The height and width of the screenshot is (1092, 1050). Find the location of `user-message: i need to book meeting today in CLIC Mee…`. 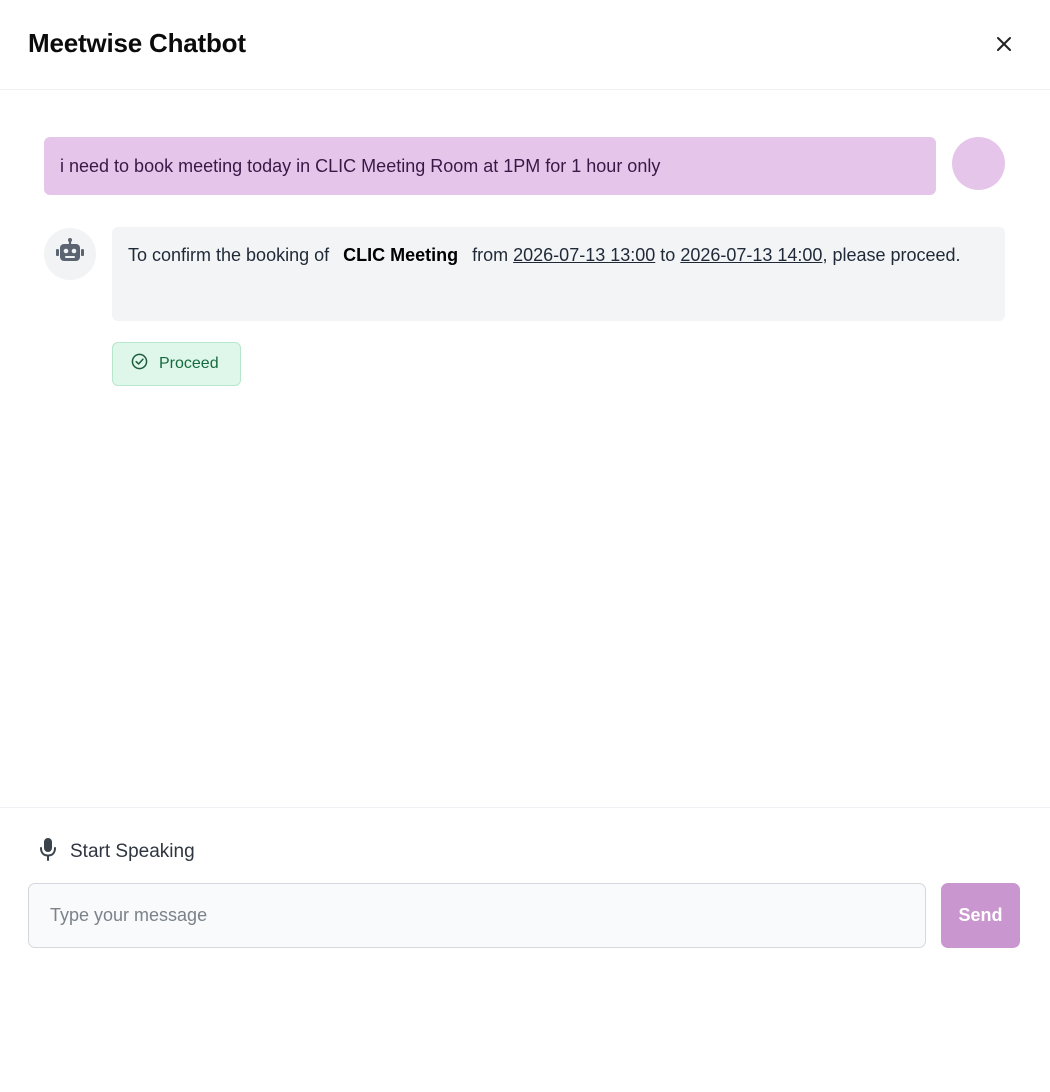

user-message: i need to book meeting today in CLIC Mee… is located at coordinates (490, 166).